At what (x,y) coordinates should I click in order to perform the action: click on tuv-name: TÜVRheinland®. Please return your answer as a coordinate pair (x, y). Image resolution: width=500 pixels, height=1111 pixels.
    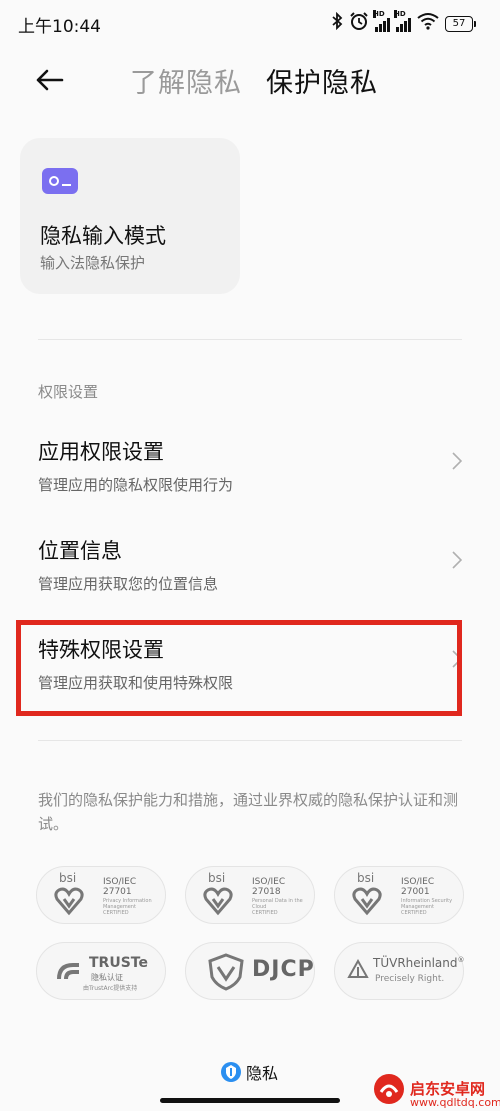
    Looking at the image, I should click on (419, 963).